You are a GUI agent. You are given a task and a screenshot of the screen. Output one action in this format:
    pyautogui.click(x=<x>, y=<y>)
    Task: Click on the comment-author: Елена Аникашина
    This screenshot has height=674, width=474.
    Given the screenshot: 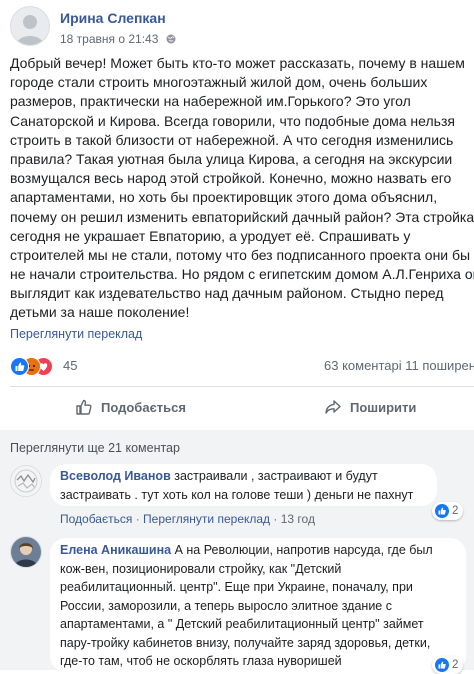 What is the action you would take?
    pyautogui.click(x=115, y=550)
    